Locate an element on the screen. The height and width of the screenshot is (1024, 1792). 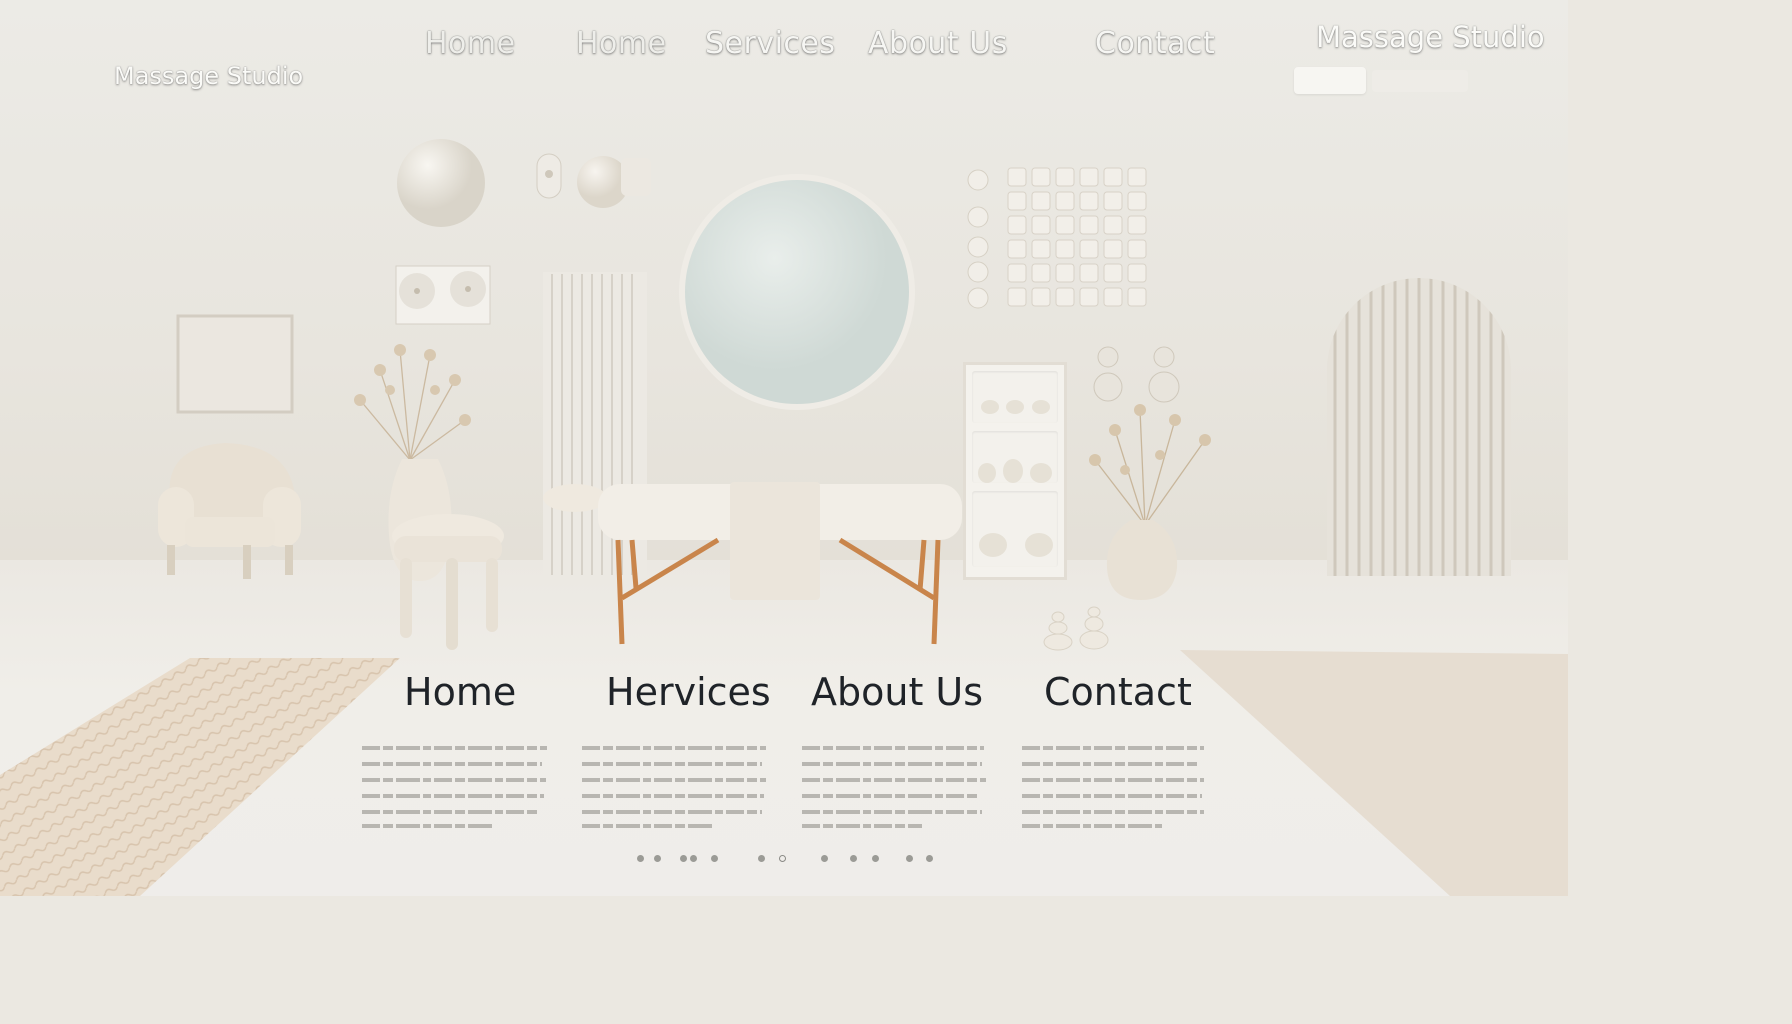
wall-knob-panel is located at coordinates (1057, 238).